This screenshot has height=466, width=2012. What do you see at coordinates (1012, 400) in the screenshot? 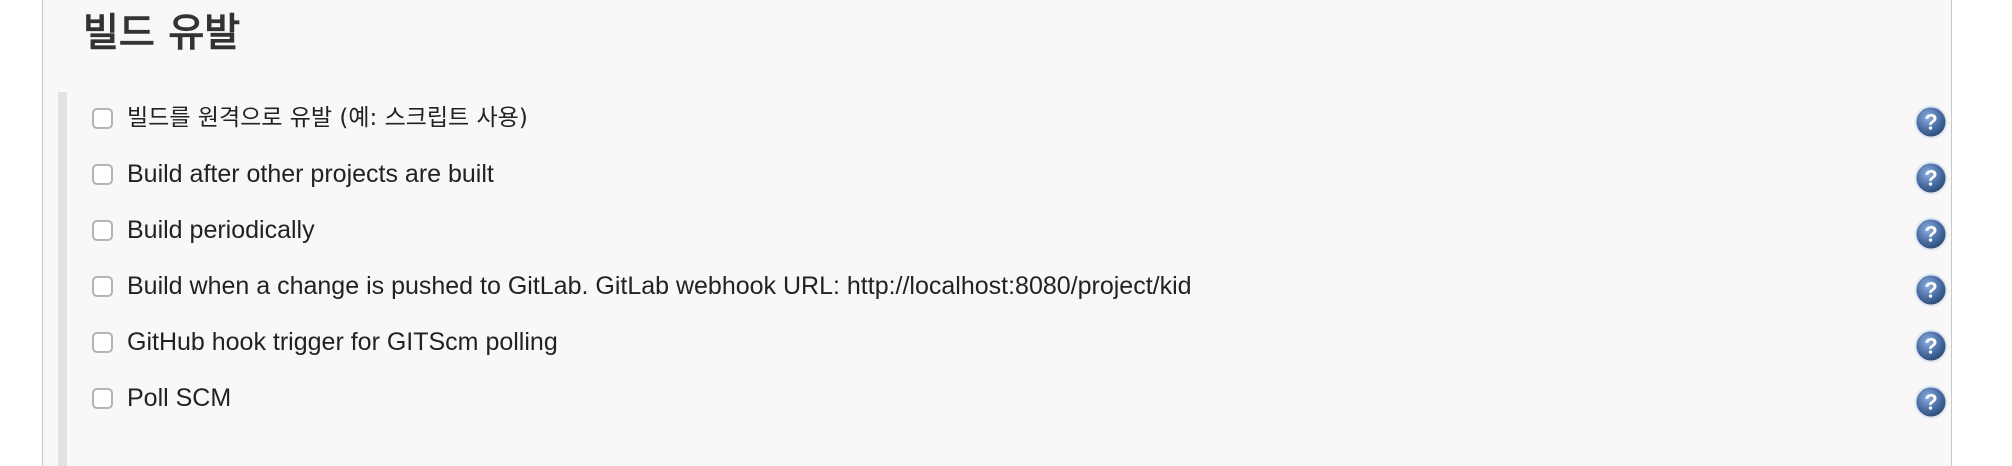
I see `option-row-poll-scm: Poll SCM ?` at bounding box center [1012, 400].